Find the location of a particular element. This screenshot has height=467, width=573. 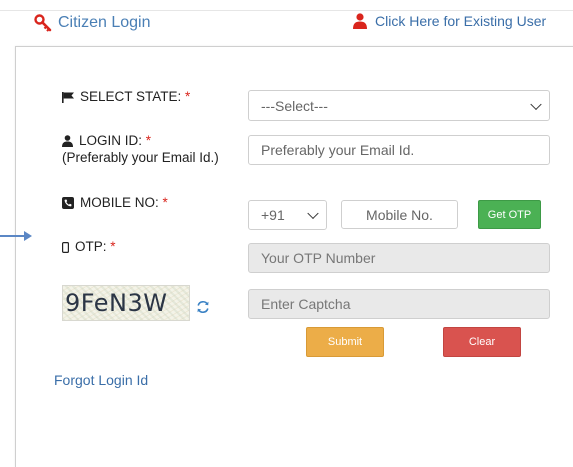

mobile-label: MOBILE NO: * is located at coordinates (115, 202).